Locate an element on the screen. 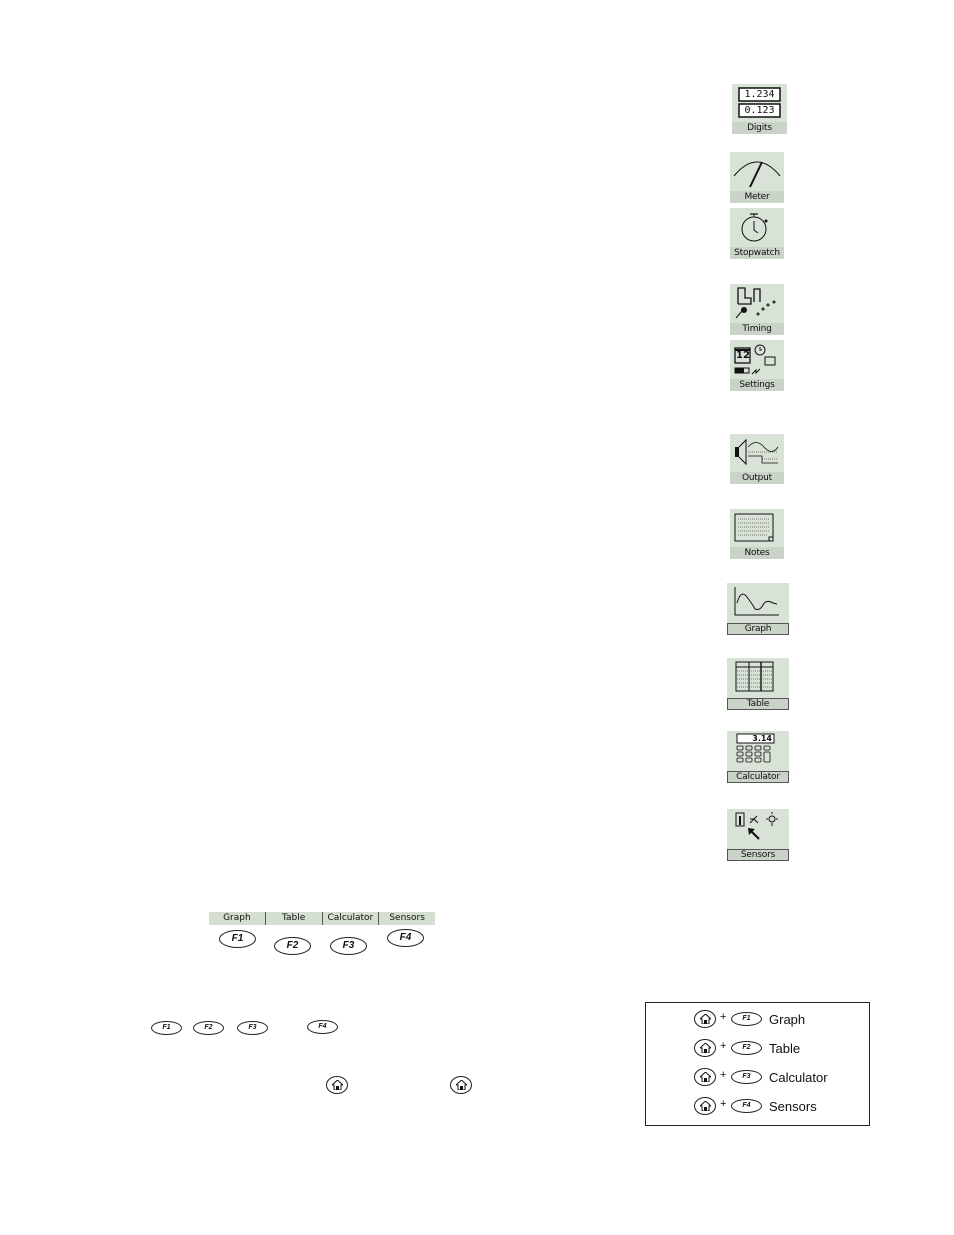  app-label: Stopwatch is located at coordinates (757, 253).